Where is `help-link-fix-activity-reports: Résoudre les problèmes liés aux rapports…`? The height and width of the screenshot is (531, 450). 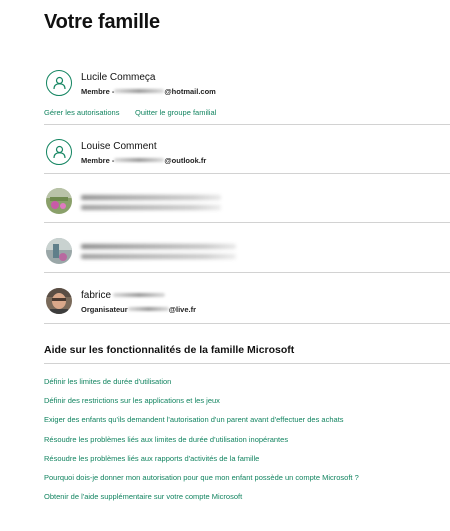
help-link-fix-activity-reports: Résoudre les problèmes liés aux rapports… is located at coordinates (151, 458).